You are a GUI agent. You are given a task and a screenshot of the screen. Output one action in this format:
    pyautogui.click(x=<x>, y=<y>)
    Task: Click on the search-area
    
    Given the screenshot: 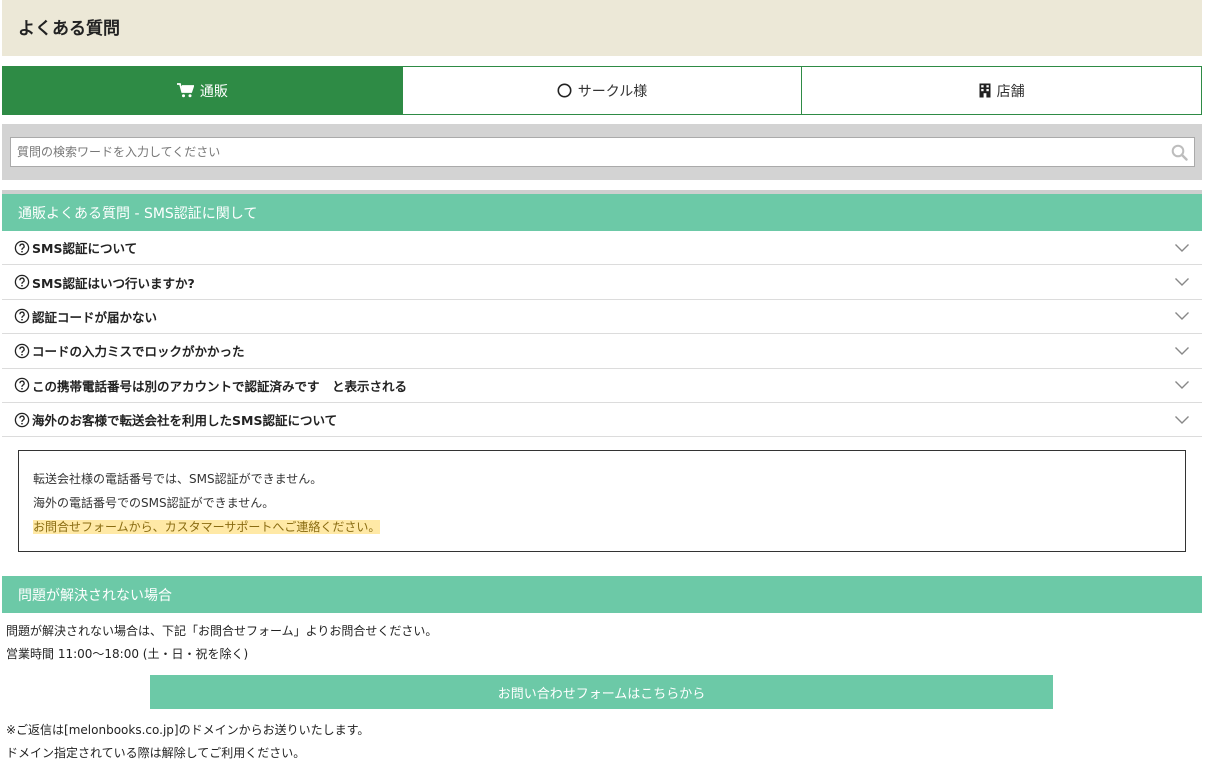 What is the action you would take?
    pyautogui.click(x=602, y=152)
    